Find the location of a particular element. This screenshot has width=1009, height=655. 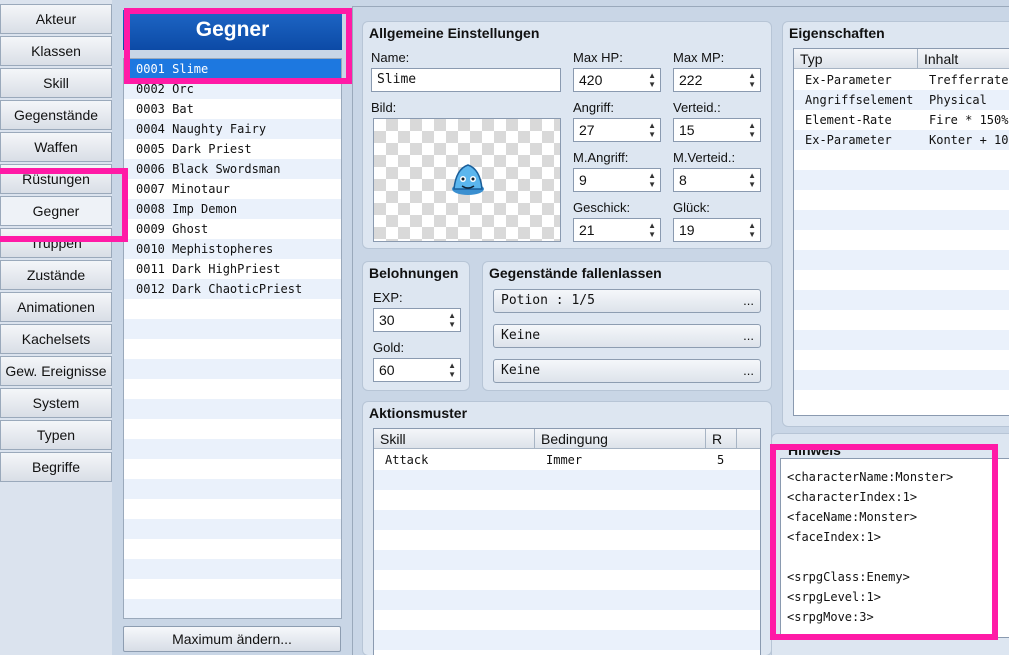

col-header-skill: Skill is located at coordinates (454, 439).